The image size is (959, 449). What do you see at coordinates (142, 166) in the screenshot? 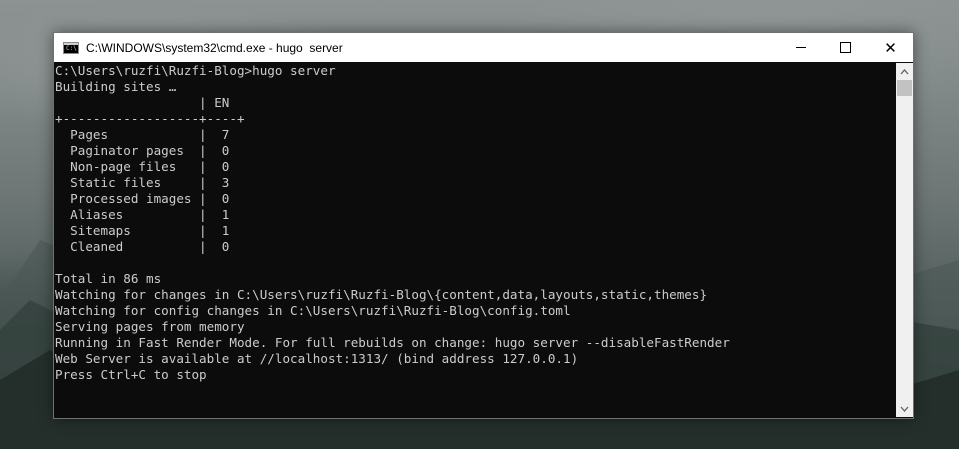
I see `console-line: Non-page files | 0` at bounding box center [142, 166].